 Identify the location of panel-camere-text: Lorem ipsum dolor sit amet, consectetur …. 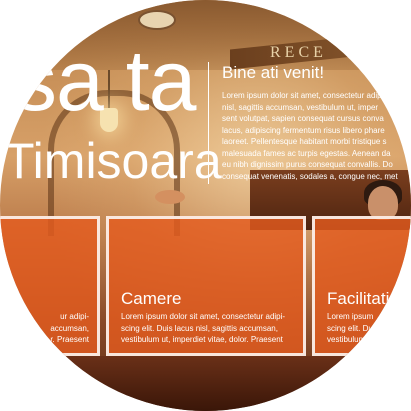
(203, 328).